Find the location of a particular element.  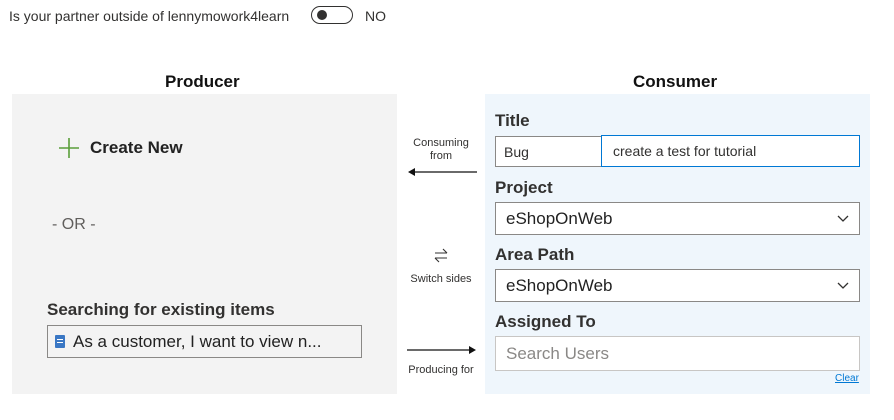

title-input is located at coordinates (730, 151).